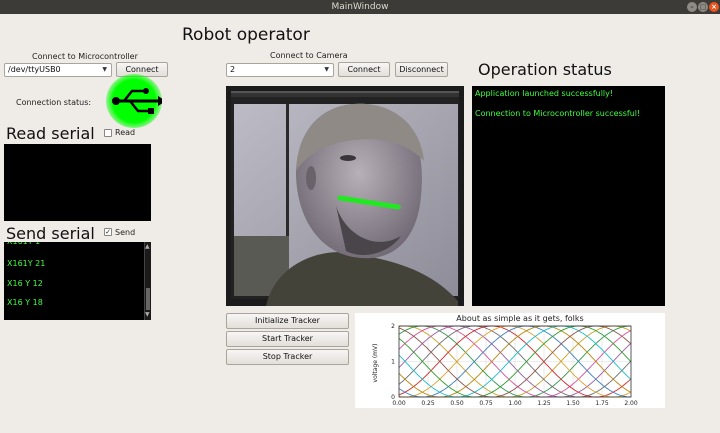 Image resolution: width=720 pixels, height=433 pixels. Describe the element at coordinates (77, 281) in the screenshot. I see `send-serial-log: X161Y 1 X161Y 21 X16 Y 12 X16 Y 18 ▲ ▼` at that location.